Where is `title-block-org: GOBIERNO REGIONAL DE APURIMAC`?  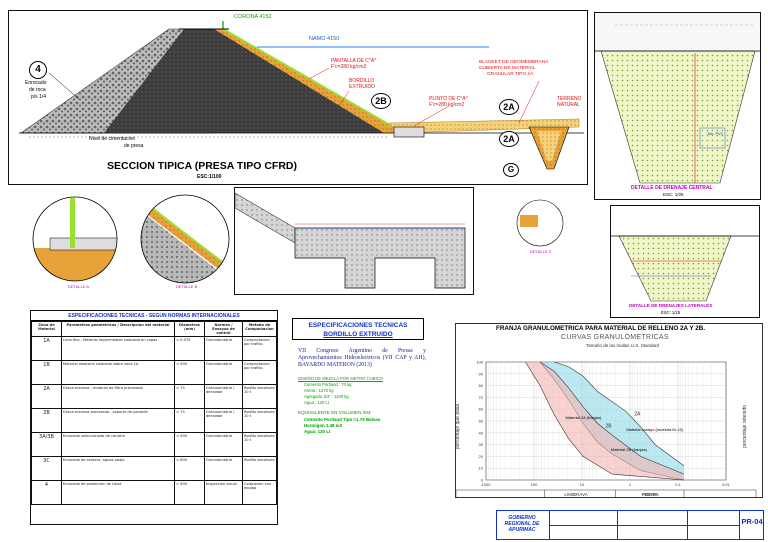
title-block-org: GOBIERNO REGIONAL DE APURIMAC is located at coordinates (522, 524).